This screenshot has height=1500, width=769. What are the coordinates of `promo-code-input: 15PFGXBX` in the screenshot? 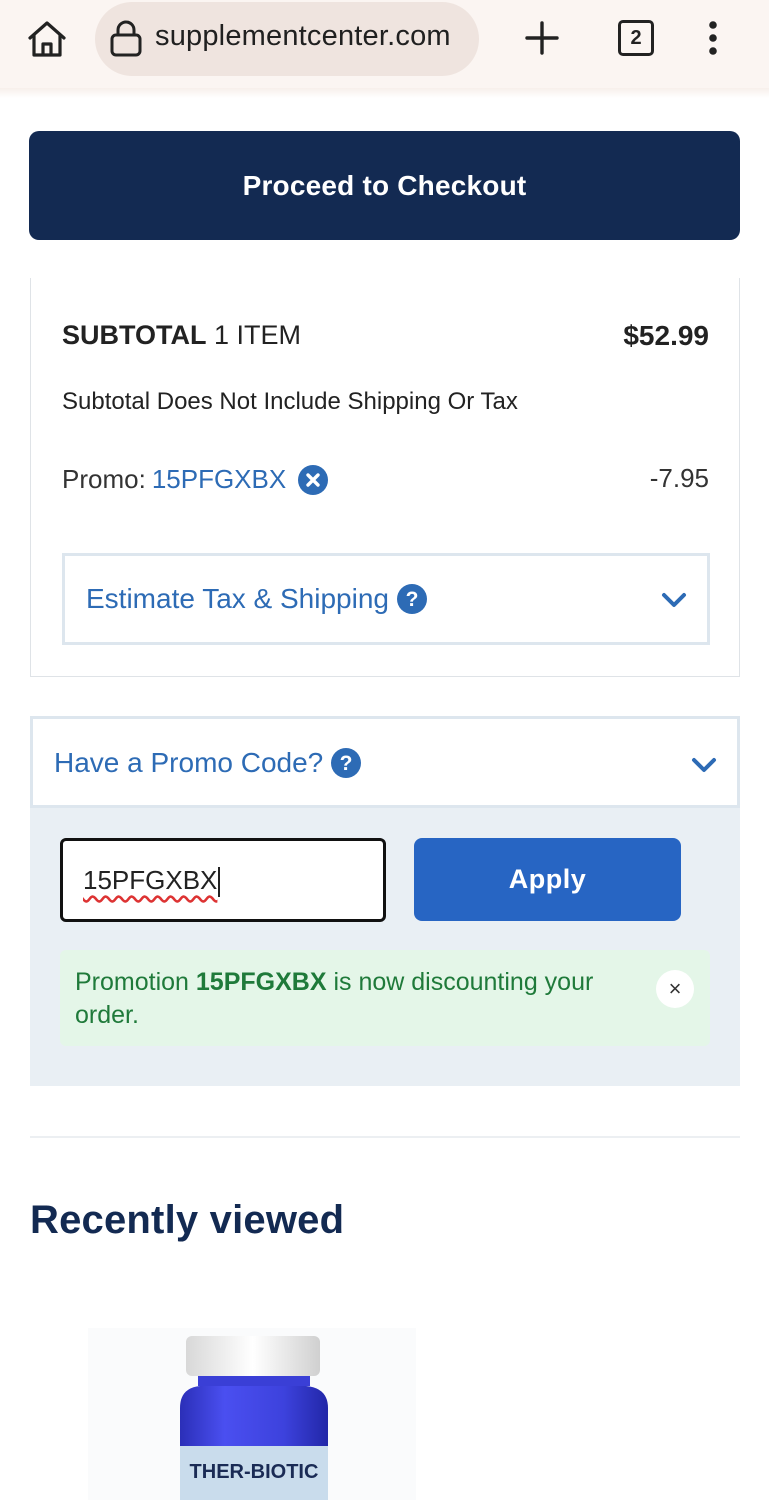 It's located at (223, 880).